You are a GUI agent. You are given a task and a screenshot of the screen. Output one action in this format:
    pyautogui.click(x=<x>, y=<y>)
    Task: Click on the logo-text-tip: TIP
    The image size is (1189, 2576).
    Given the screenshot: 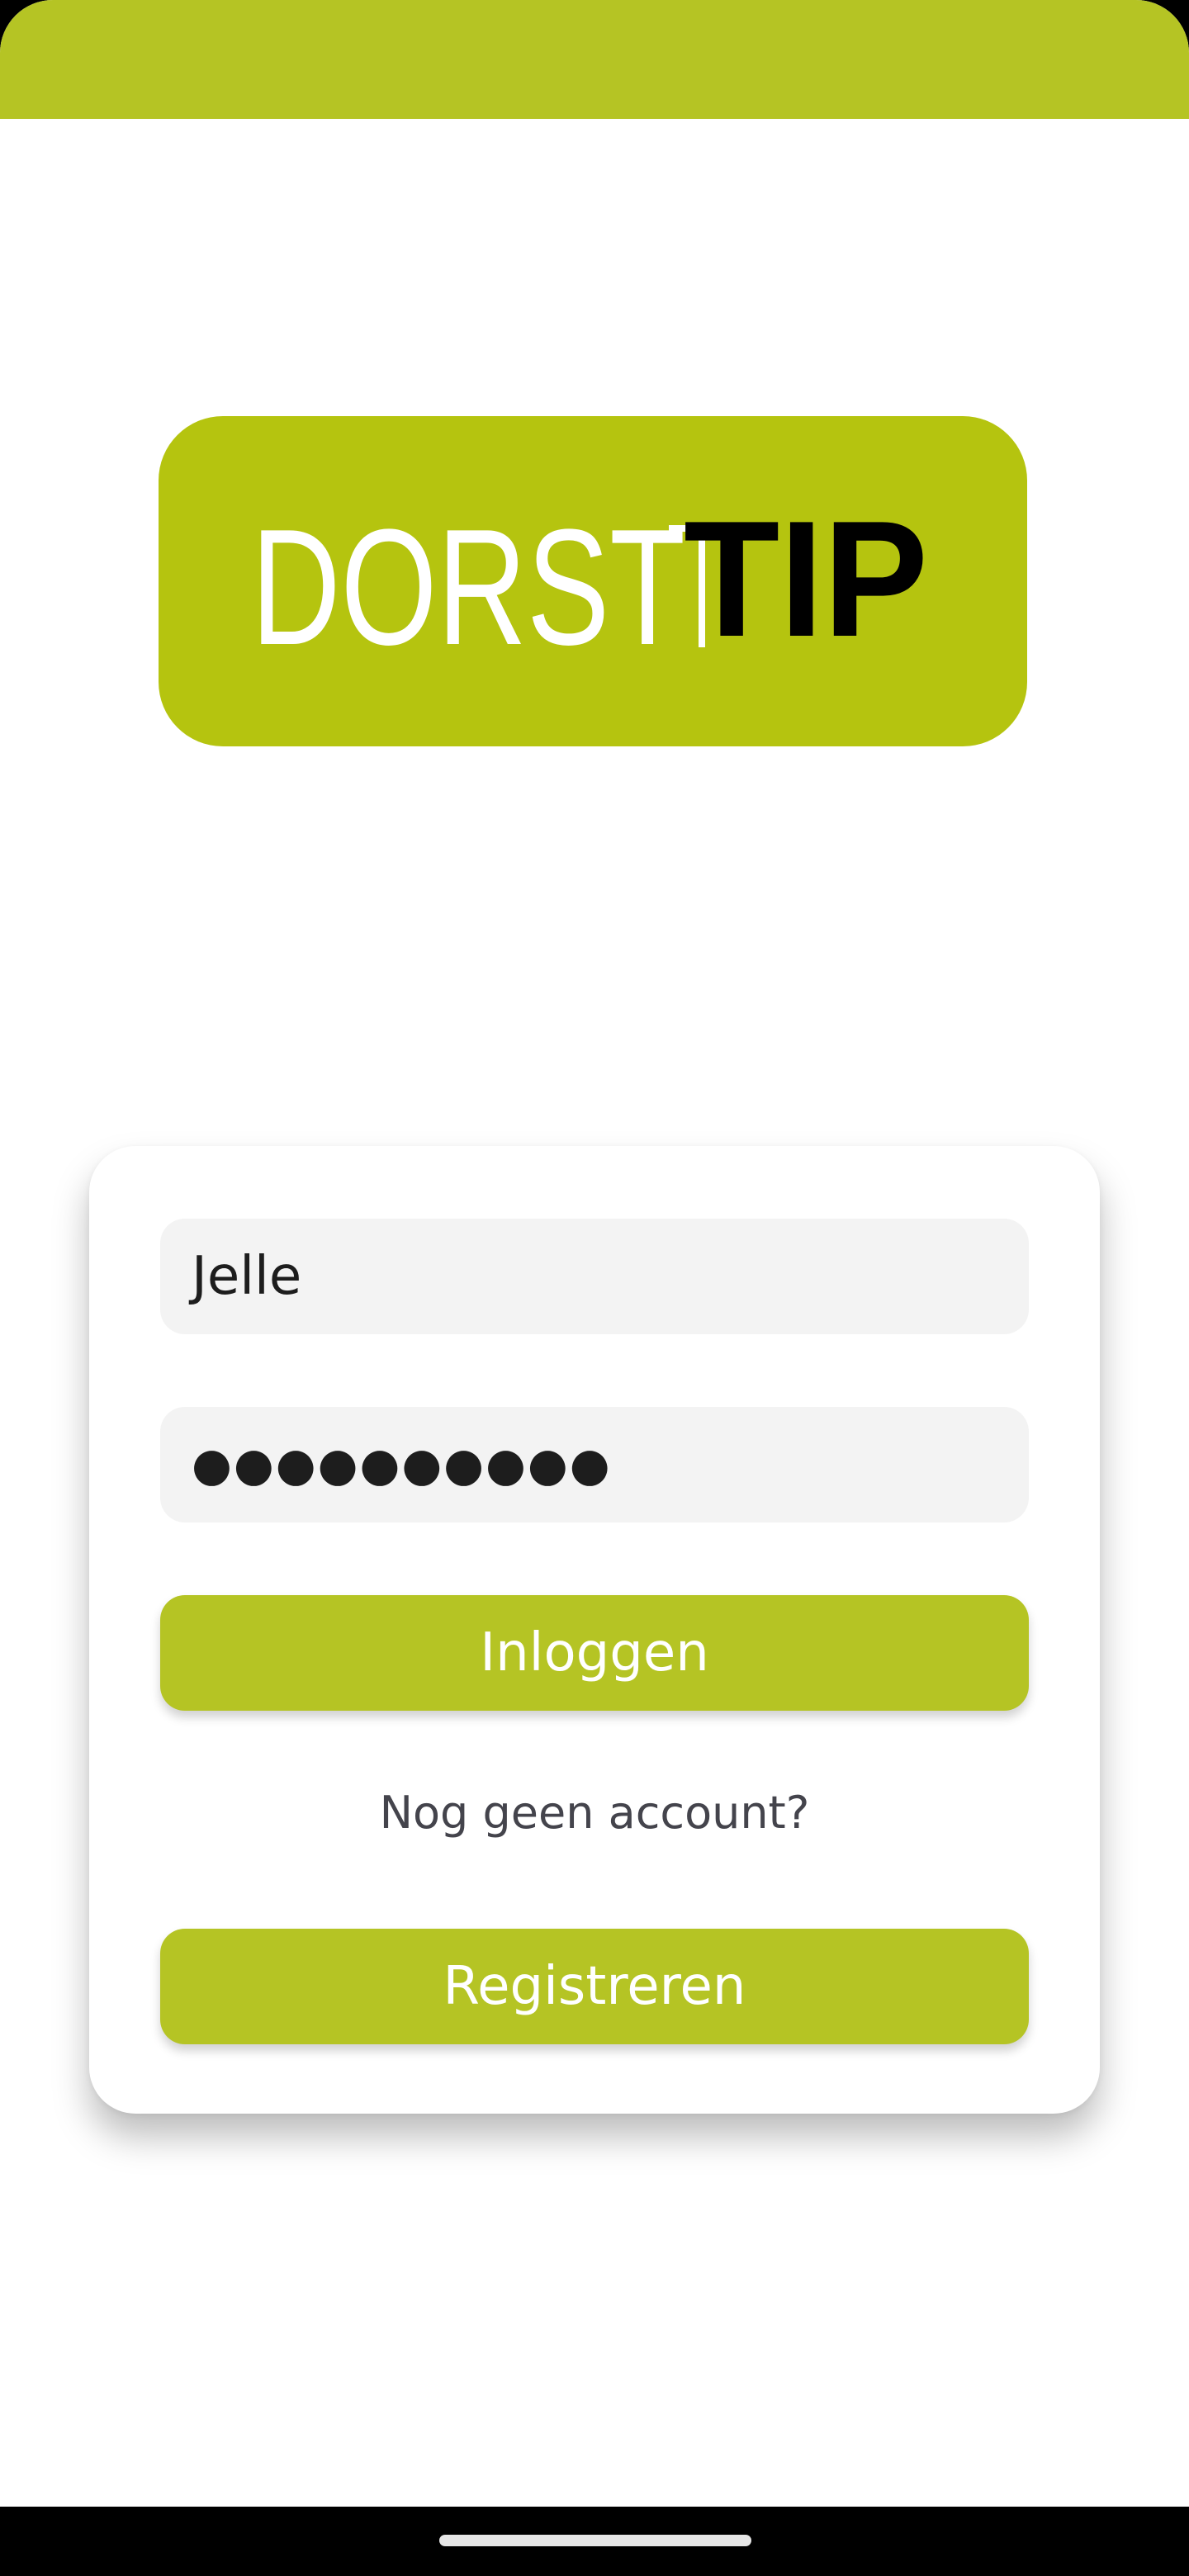 What is the action you would take?
    pyautogui.click(x=806, y=579)
    